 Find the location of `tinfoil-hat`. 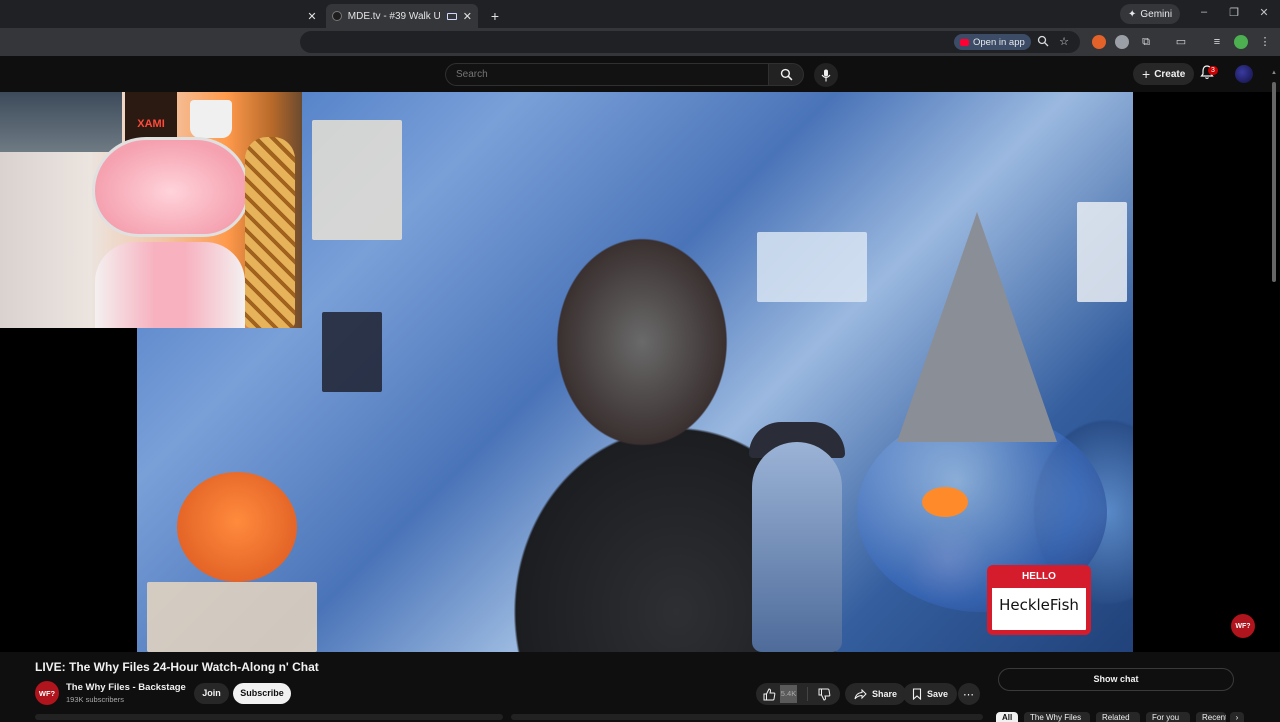

tinfoil-hat is located at coordinates (977, 327).